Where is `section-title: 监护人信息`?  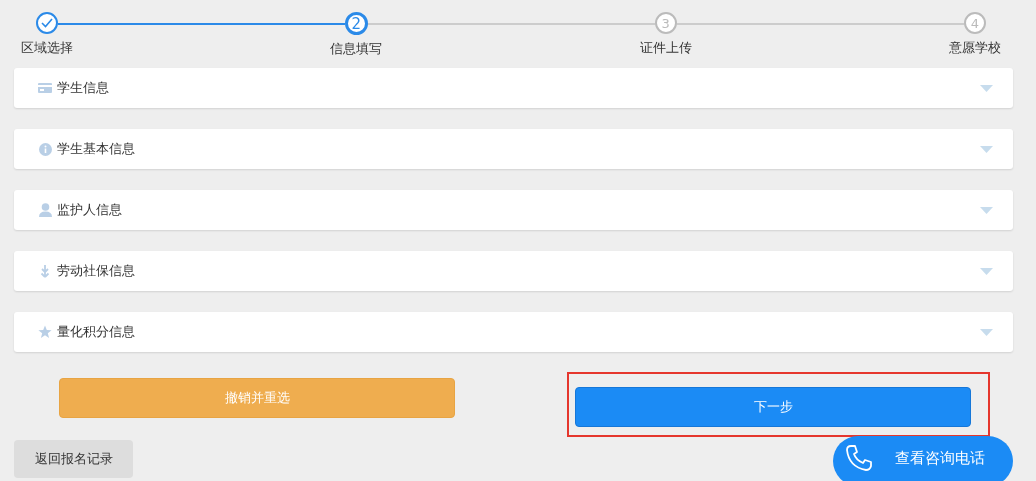 section-title: 监护人信息 is located at coordinates (90, 210).